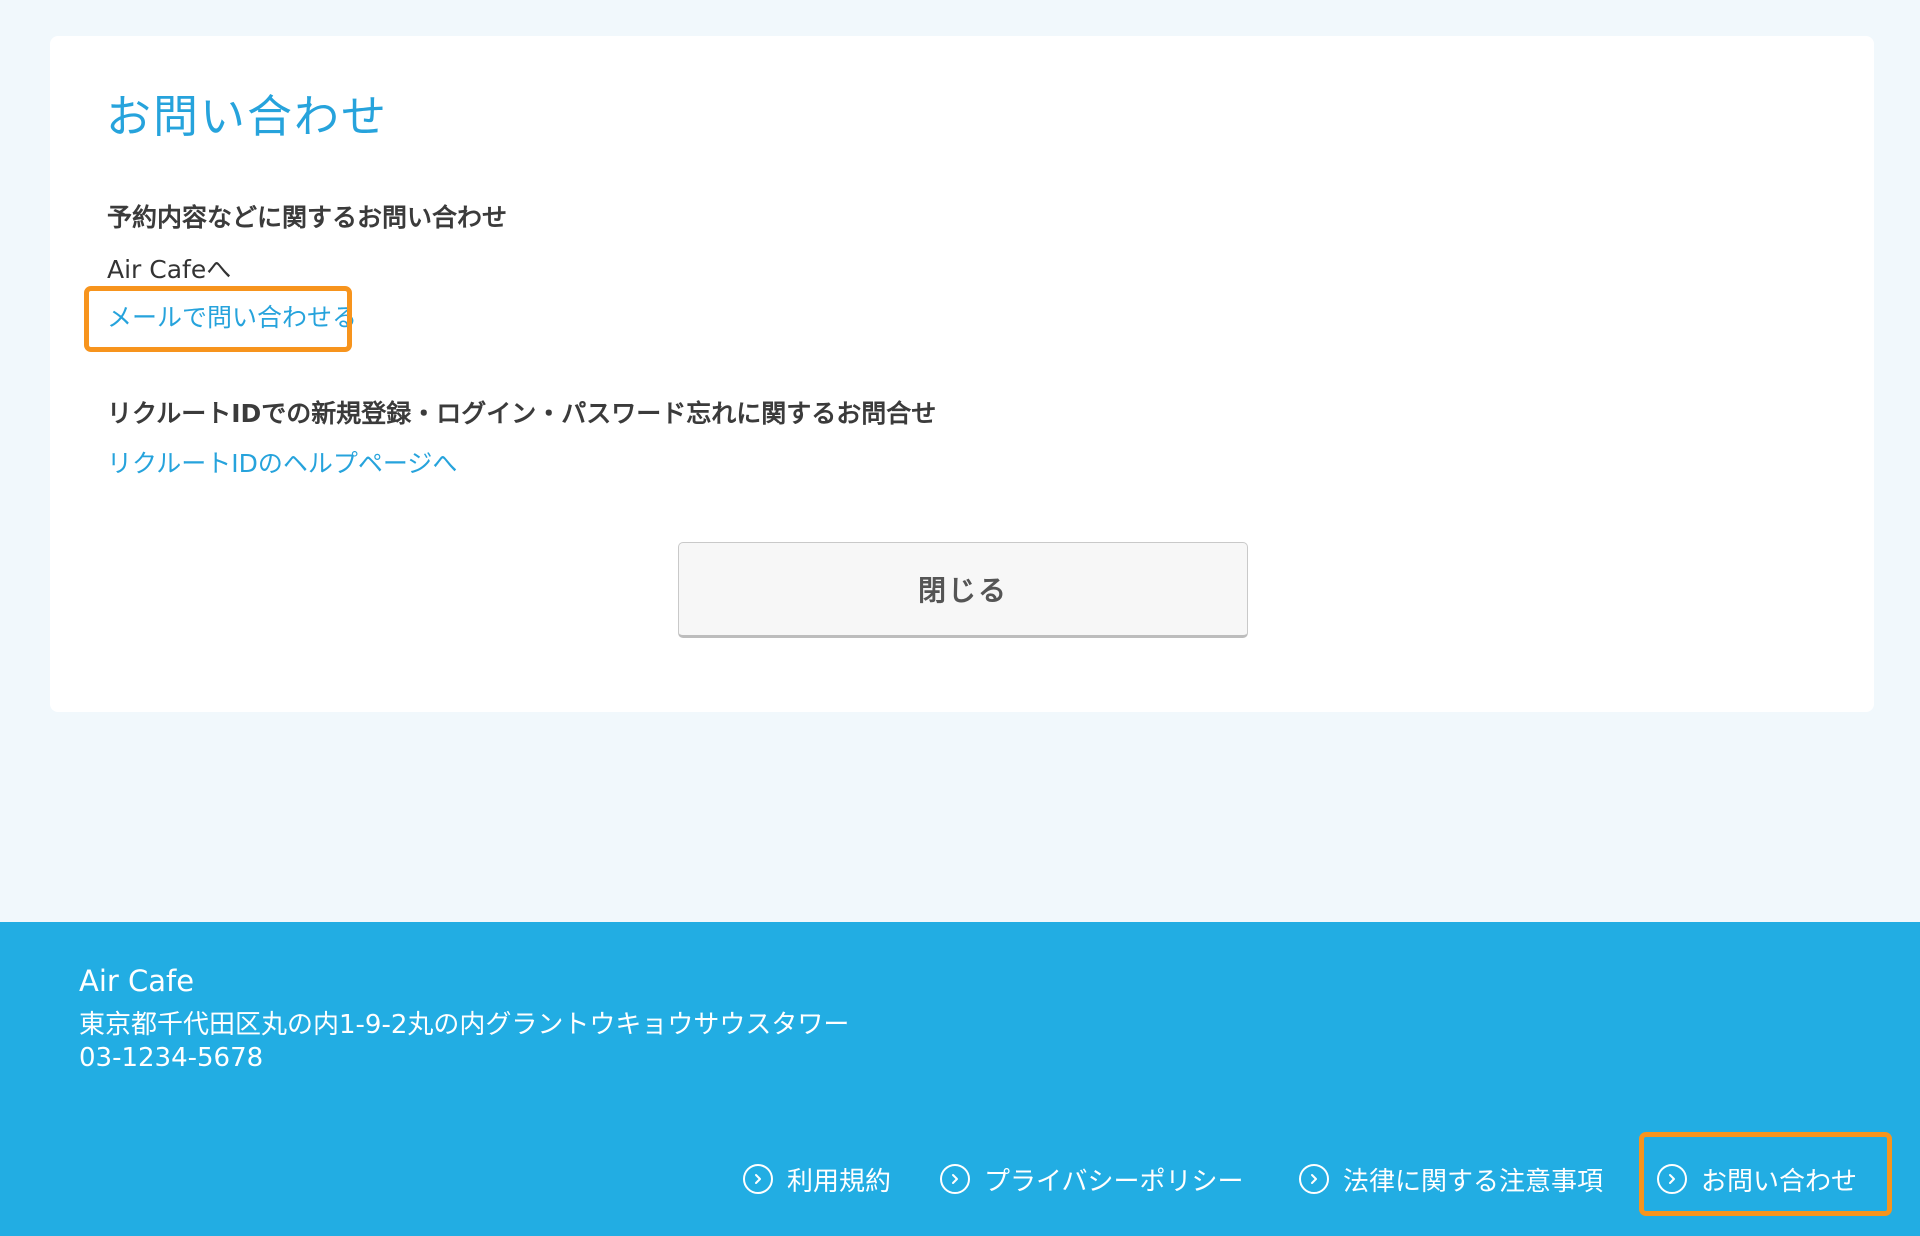  I want to click on footer-nav-label: 利用規約, so click(839, 1181).